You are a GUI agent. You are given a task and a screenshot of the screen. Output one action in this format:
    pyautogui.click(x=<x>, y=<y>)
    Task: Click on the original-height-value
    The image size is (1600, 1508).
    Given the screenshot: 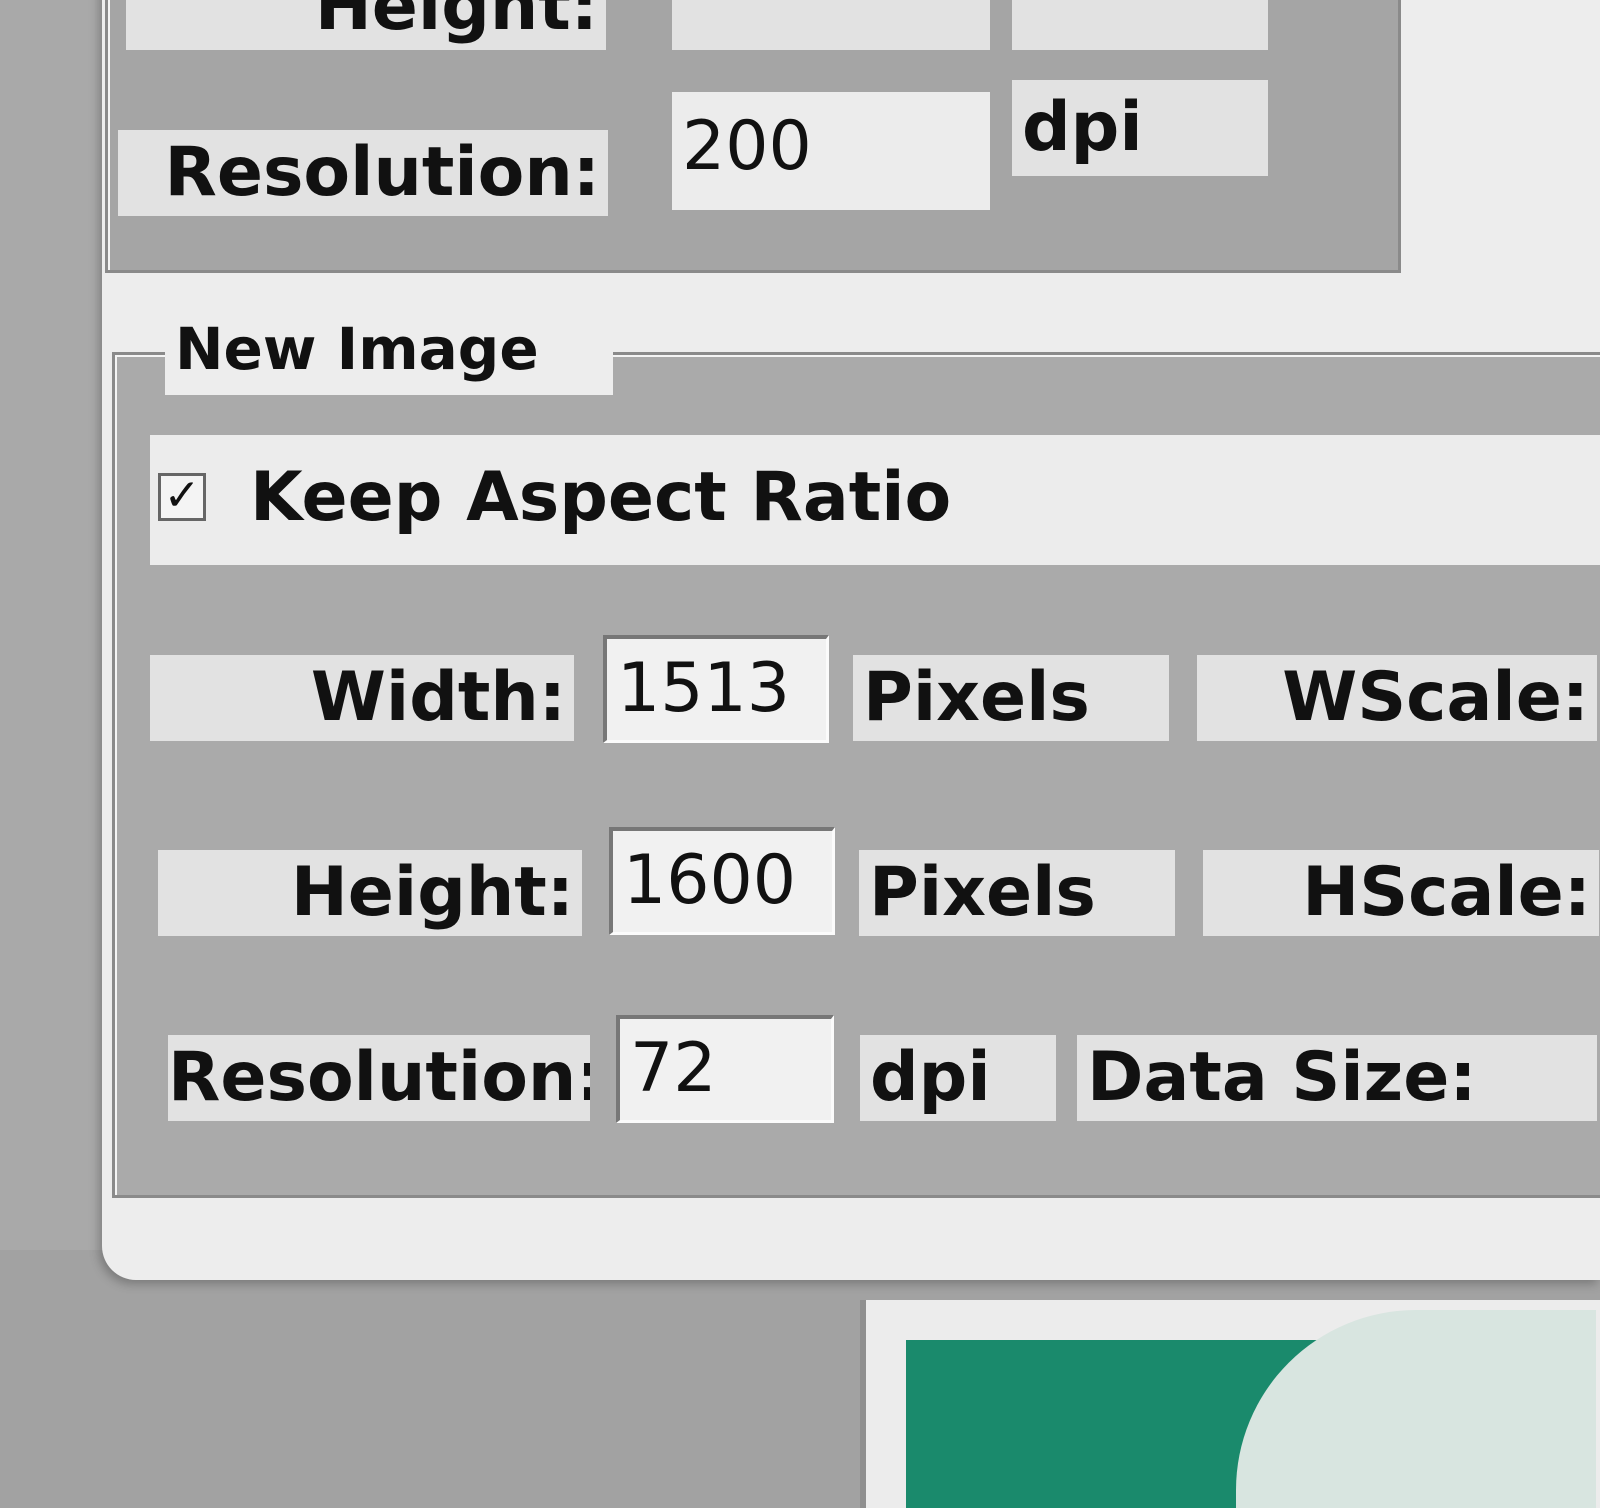 What is the action you would take?
    pyautogui.click(x=831, y=25)
    